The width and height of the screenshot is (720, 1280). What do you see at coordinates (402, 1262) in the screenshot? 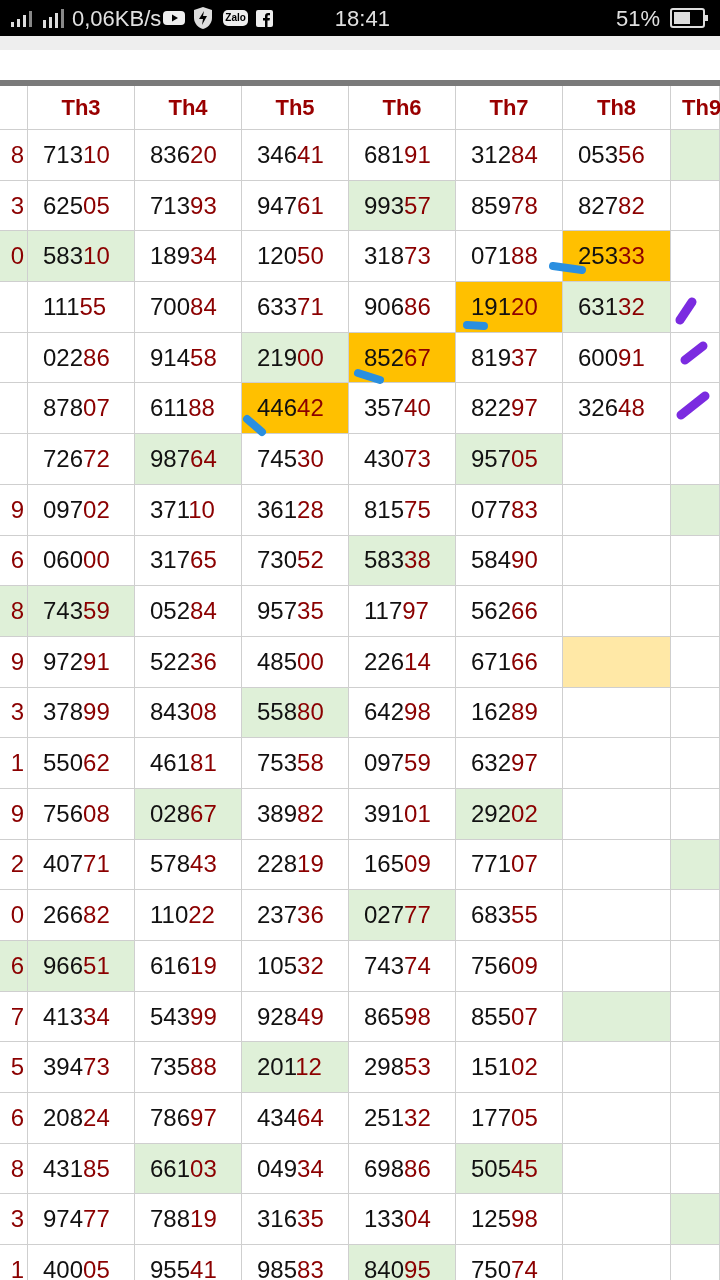
I see `table-cell: 84095` at bounding box center [402, 1262].